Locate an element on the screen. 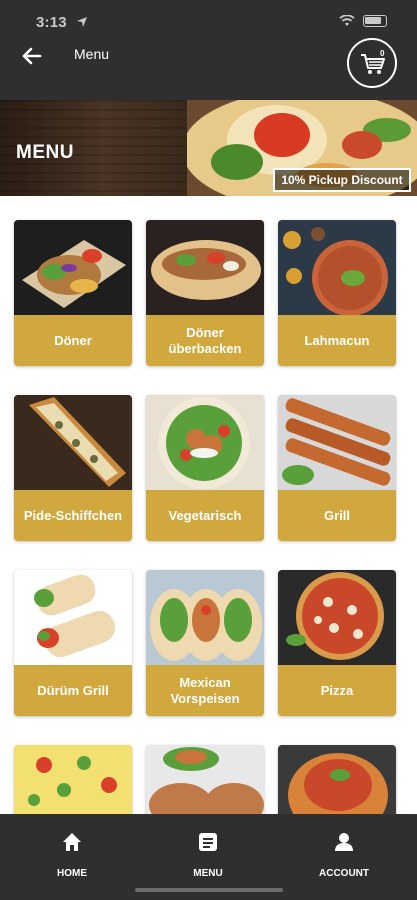  menu-card-spaghetti is located at coordinates (337, 779).